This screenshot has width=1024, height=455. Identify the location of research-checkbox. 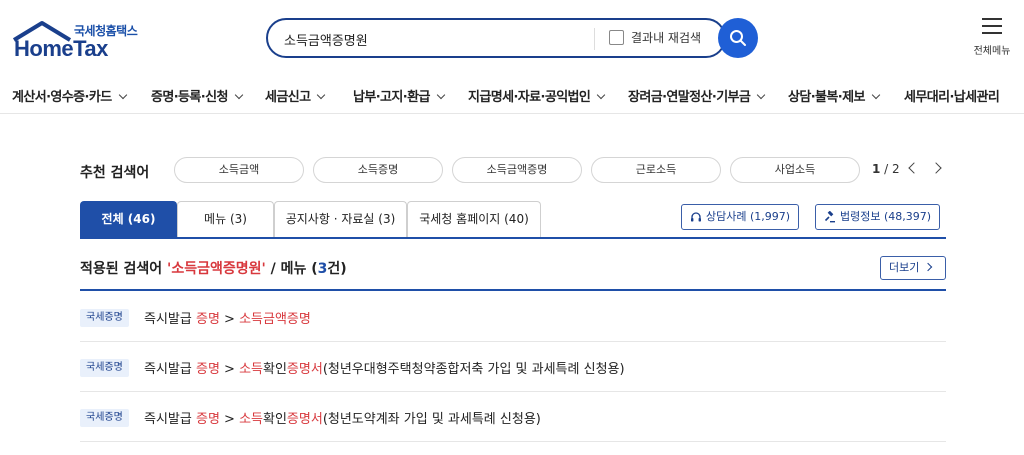
(616, 37).